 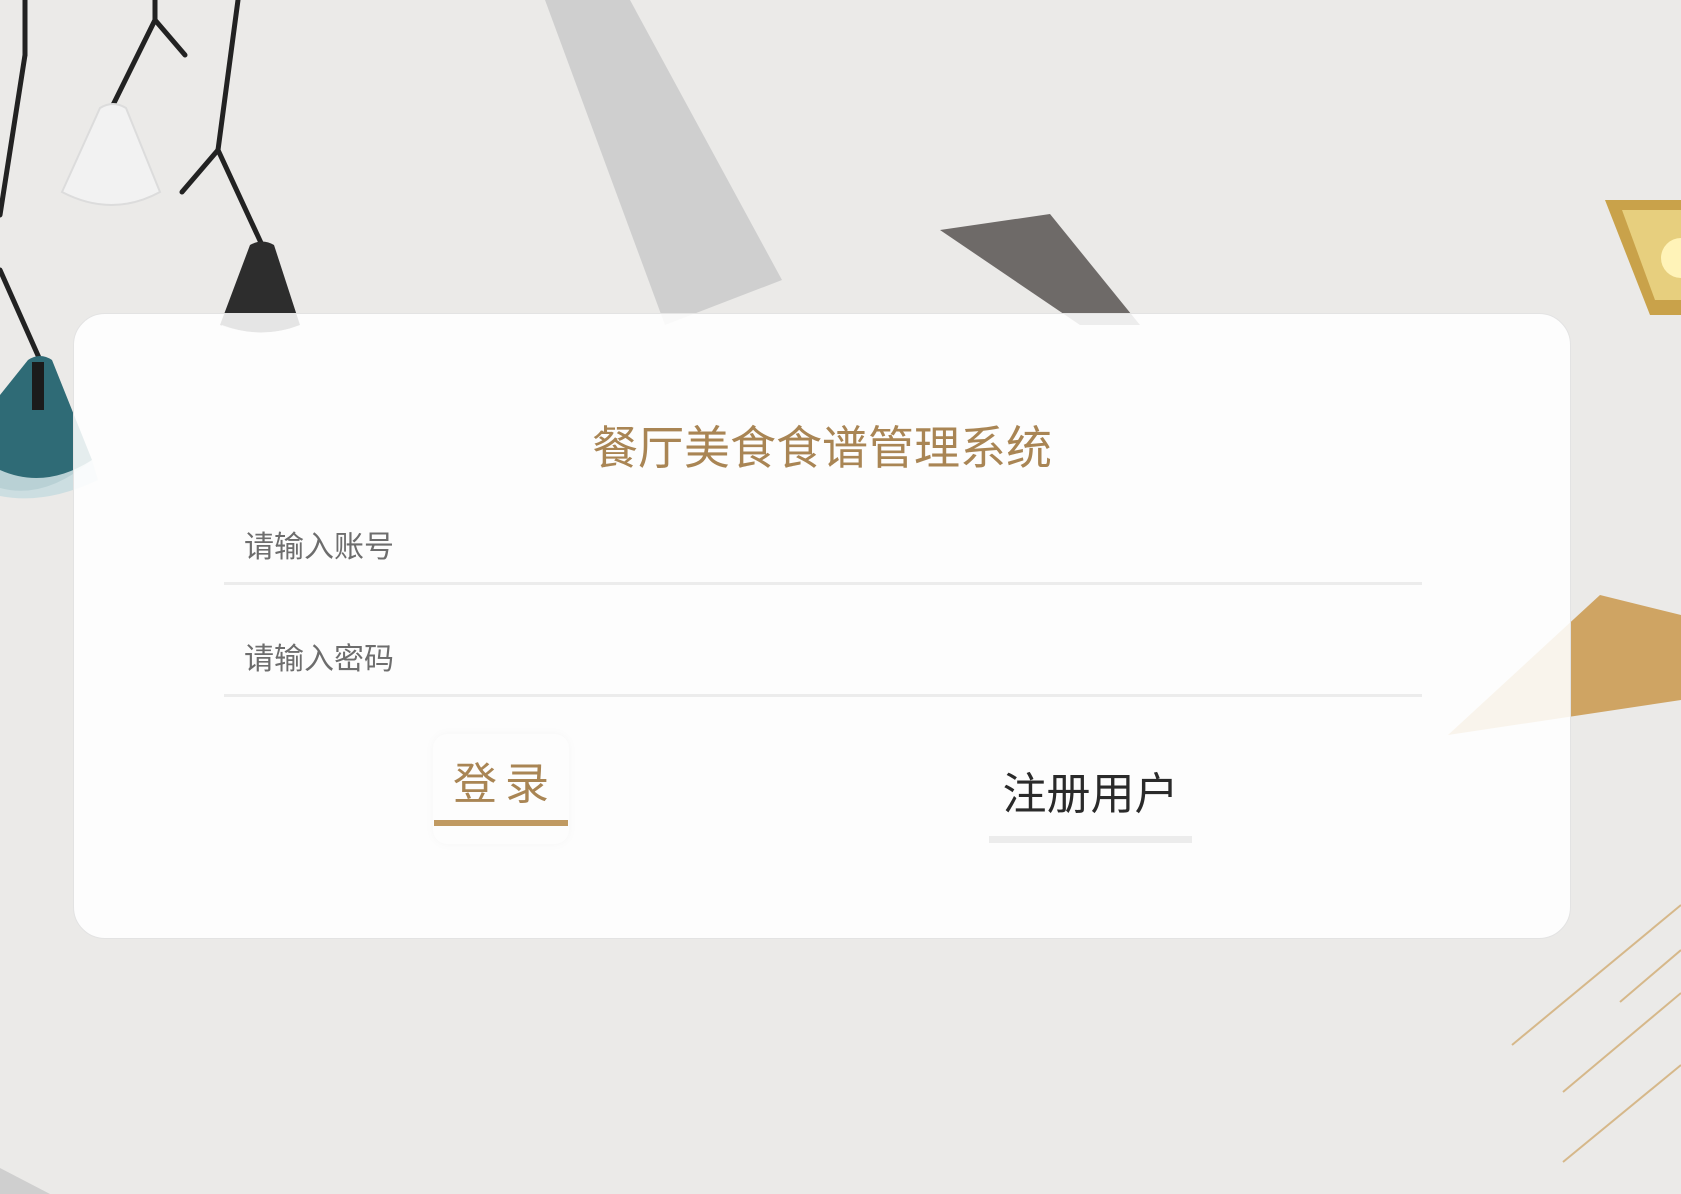 I want to click on decor-gold-lines, so click(x=1596, y=1033).